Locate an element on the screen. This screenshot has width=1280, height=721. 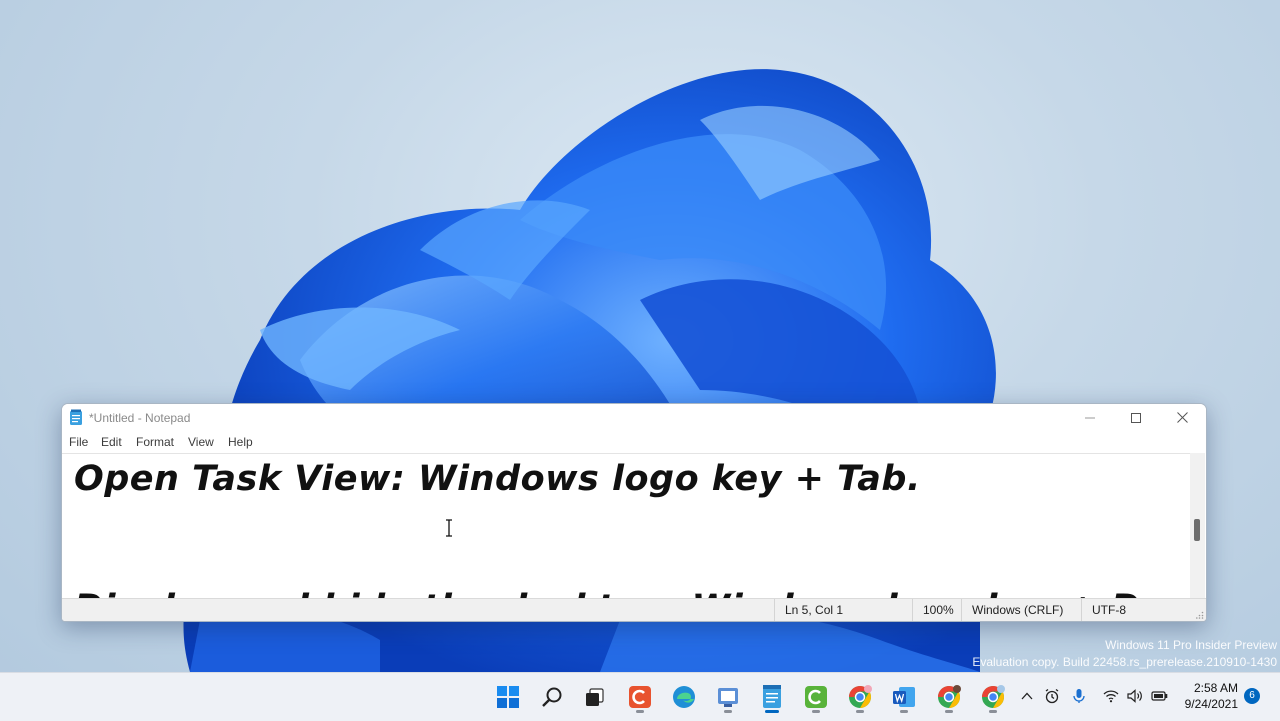
edge-icon is located at coordinates (684, 697).